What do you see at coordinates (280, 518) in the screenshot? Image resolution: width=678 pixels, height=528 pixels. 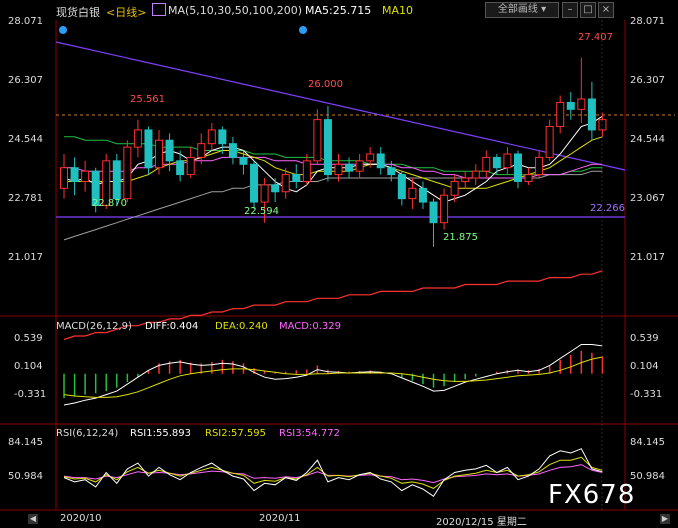 I see `time-label-nov: 2020/11` at bounding box center [280, 518].